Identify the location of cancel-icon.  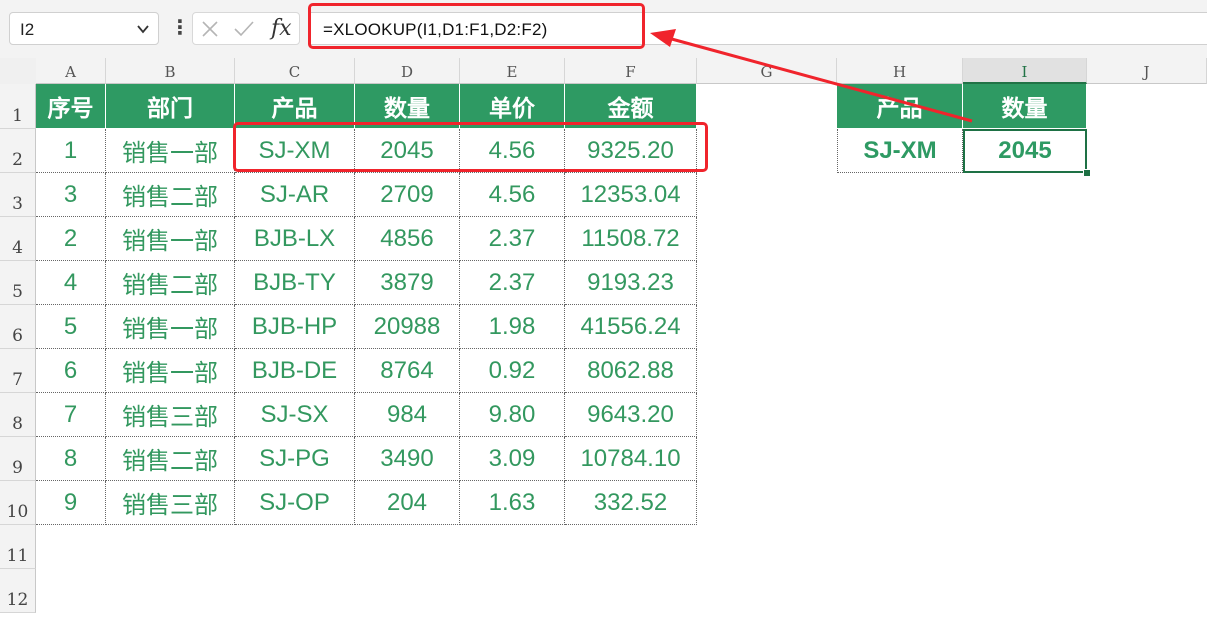
(210, 29).